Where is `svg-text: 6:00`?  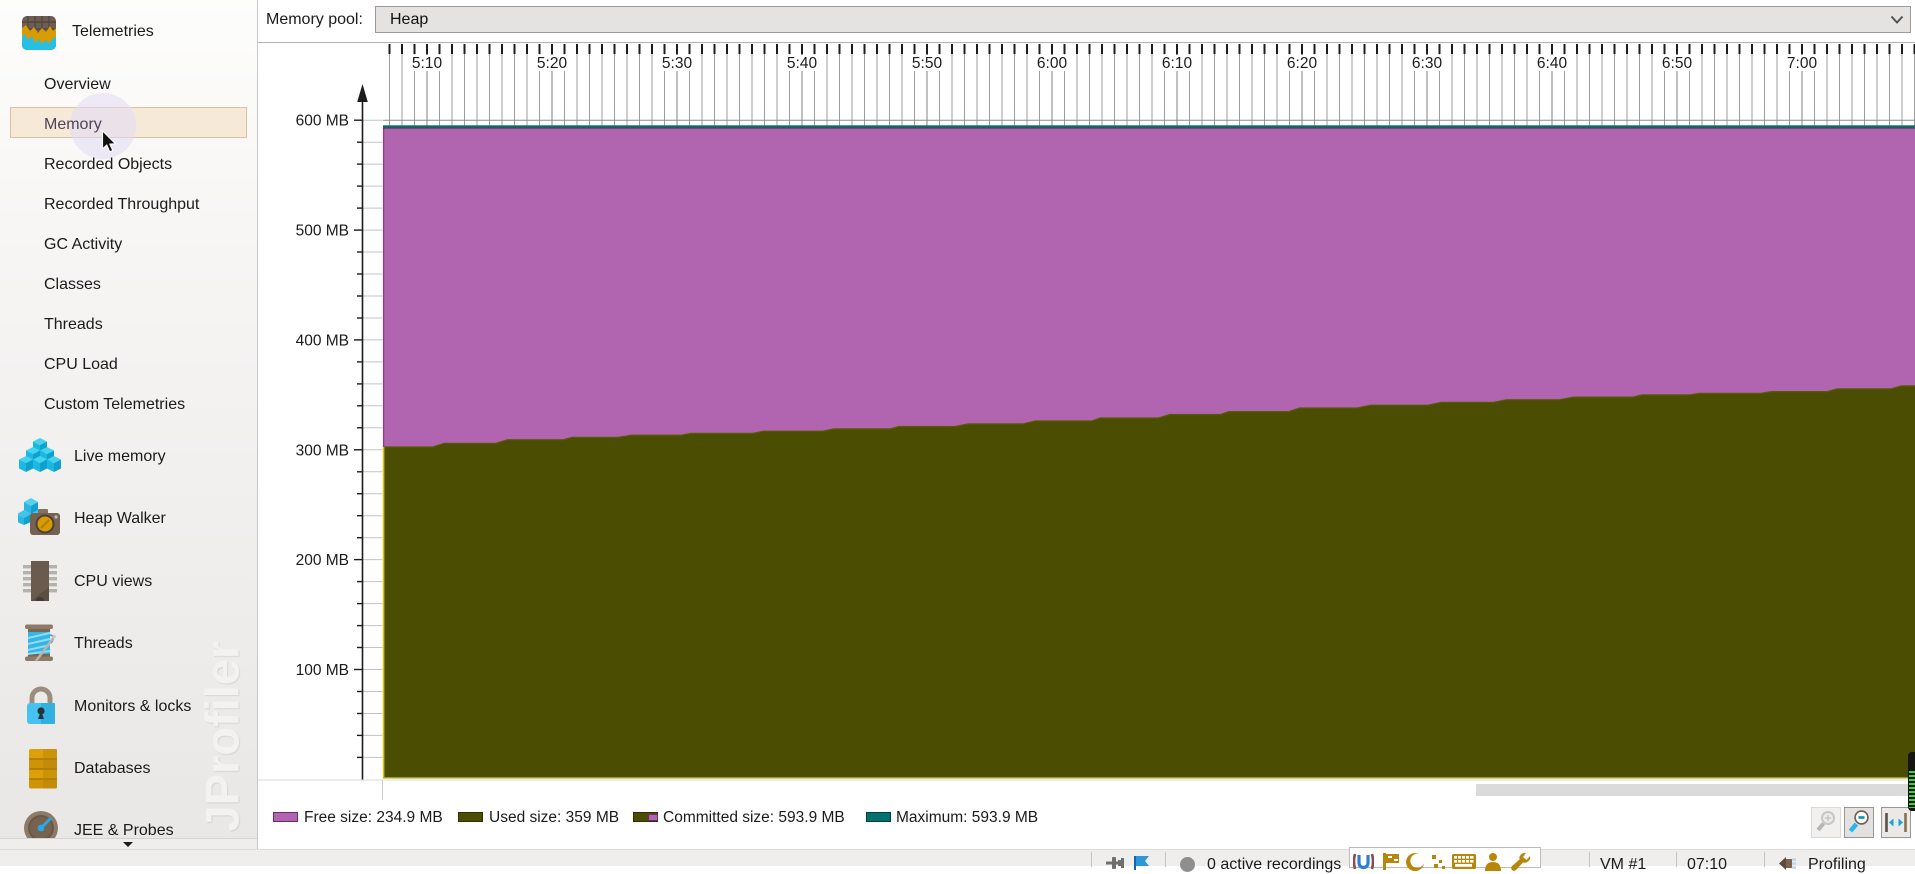 svg-text: 6:00 is located at coordinates (1052, 63).